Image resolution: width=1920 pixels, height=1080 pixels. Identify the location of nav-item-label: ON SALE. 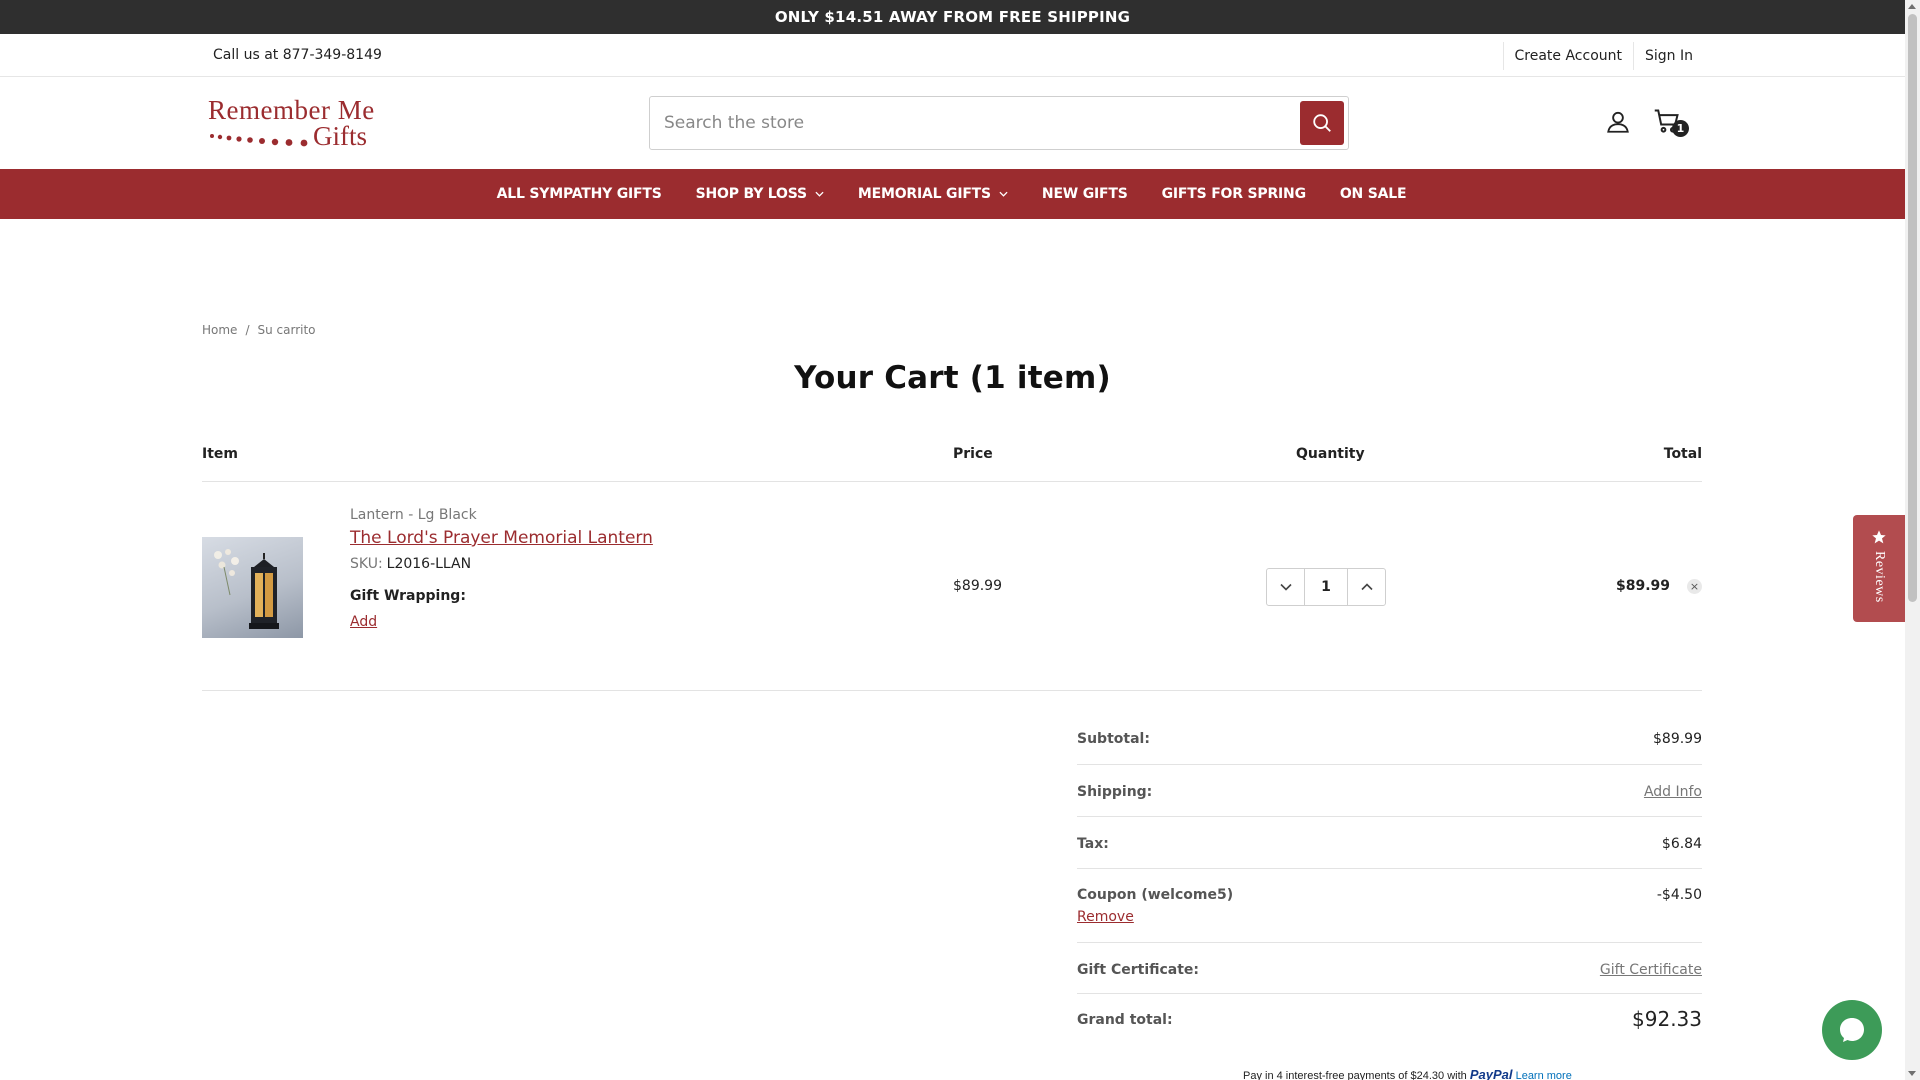
(1373, 194).